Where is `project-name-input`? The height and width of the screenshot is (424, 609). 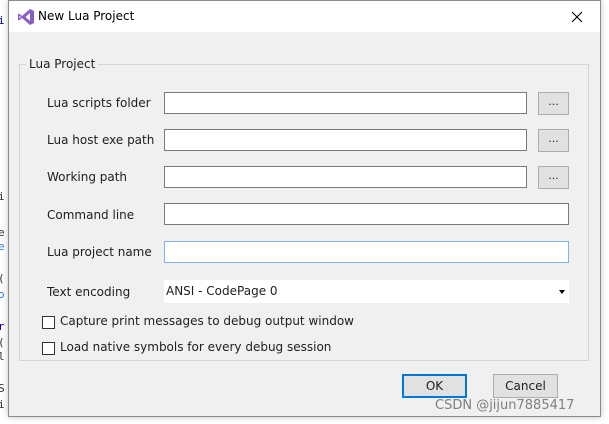
project-name-input is located at coordinates (366, 252).